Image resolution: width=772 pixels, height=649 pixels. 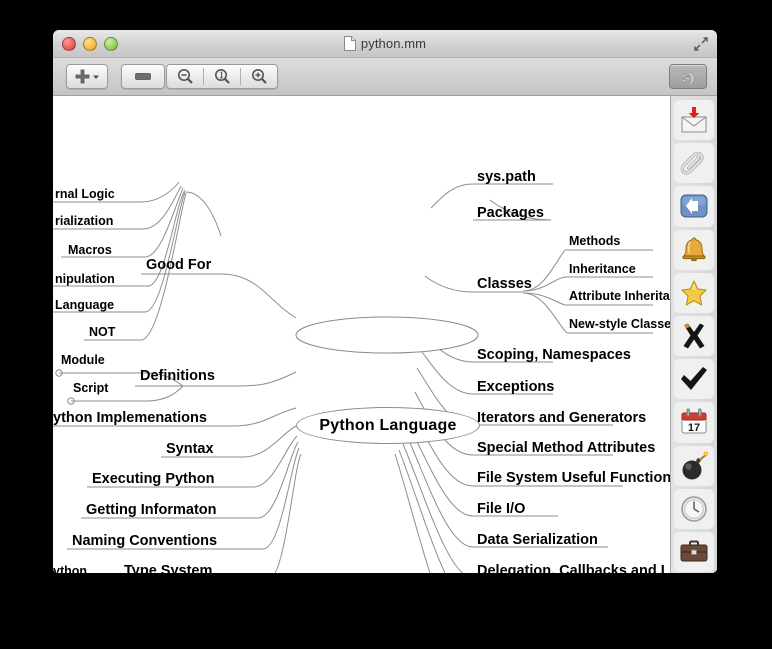 What do you see at coordinates (694, 428) in the screenshot?
I see `svg-text: 17` at bounding box center [694, 428].